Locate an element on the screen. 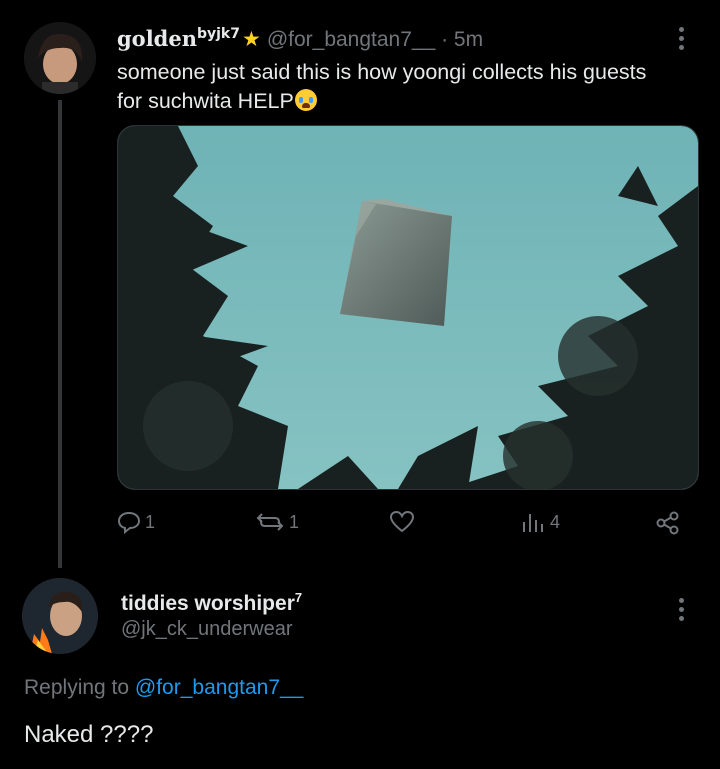  views-button: 4 is located at coordinates (540, 522).